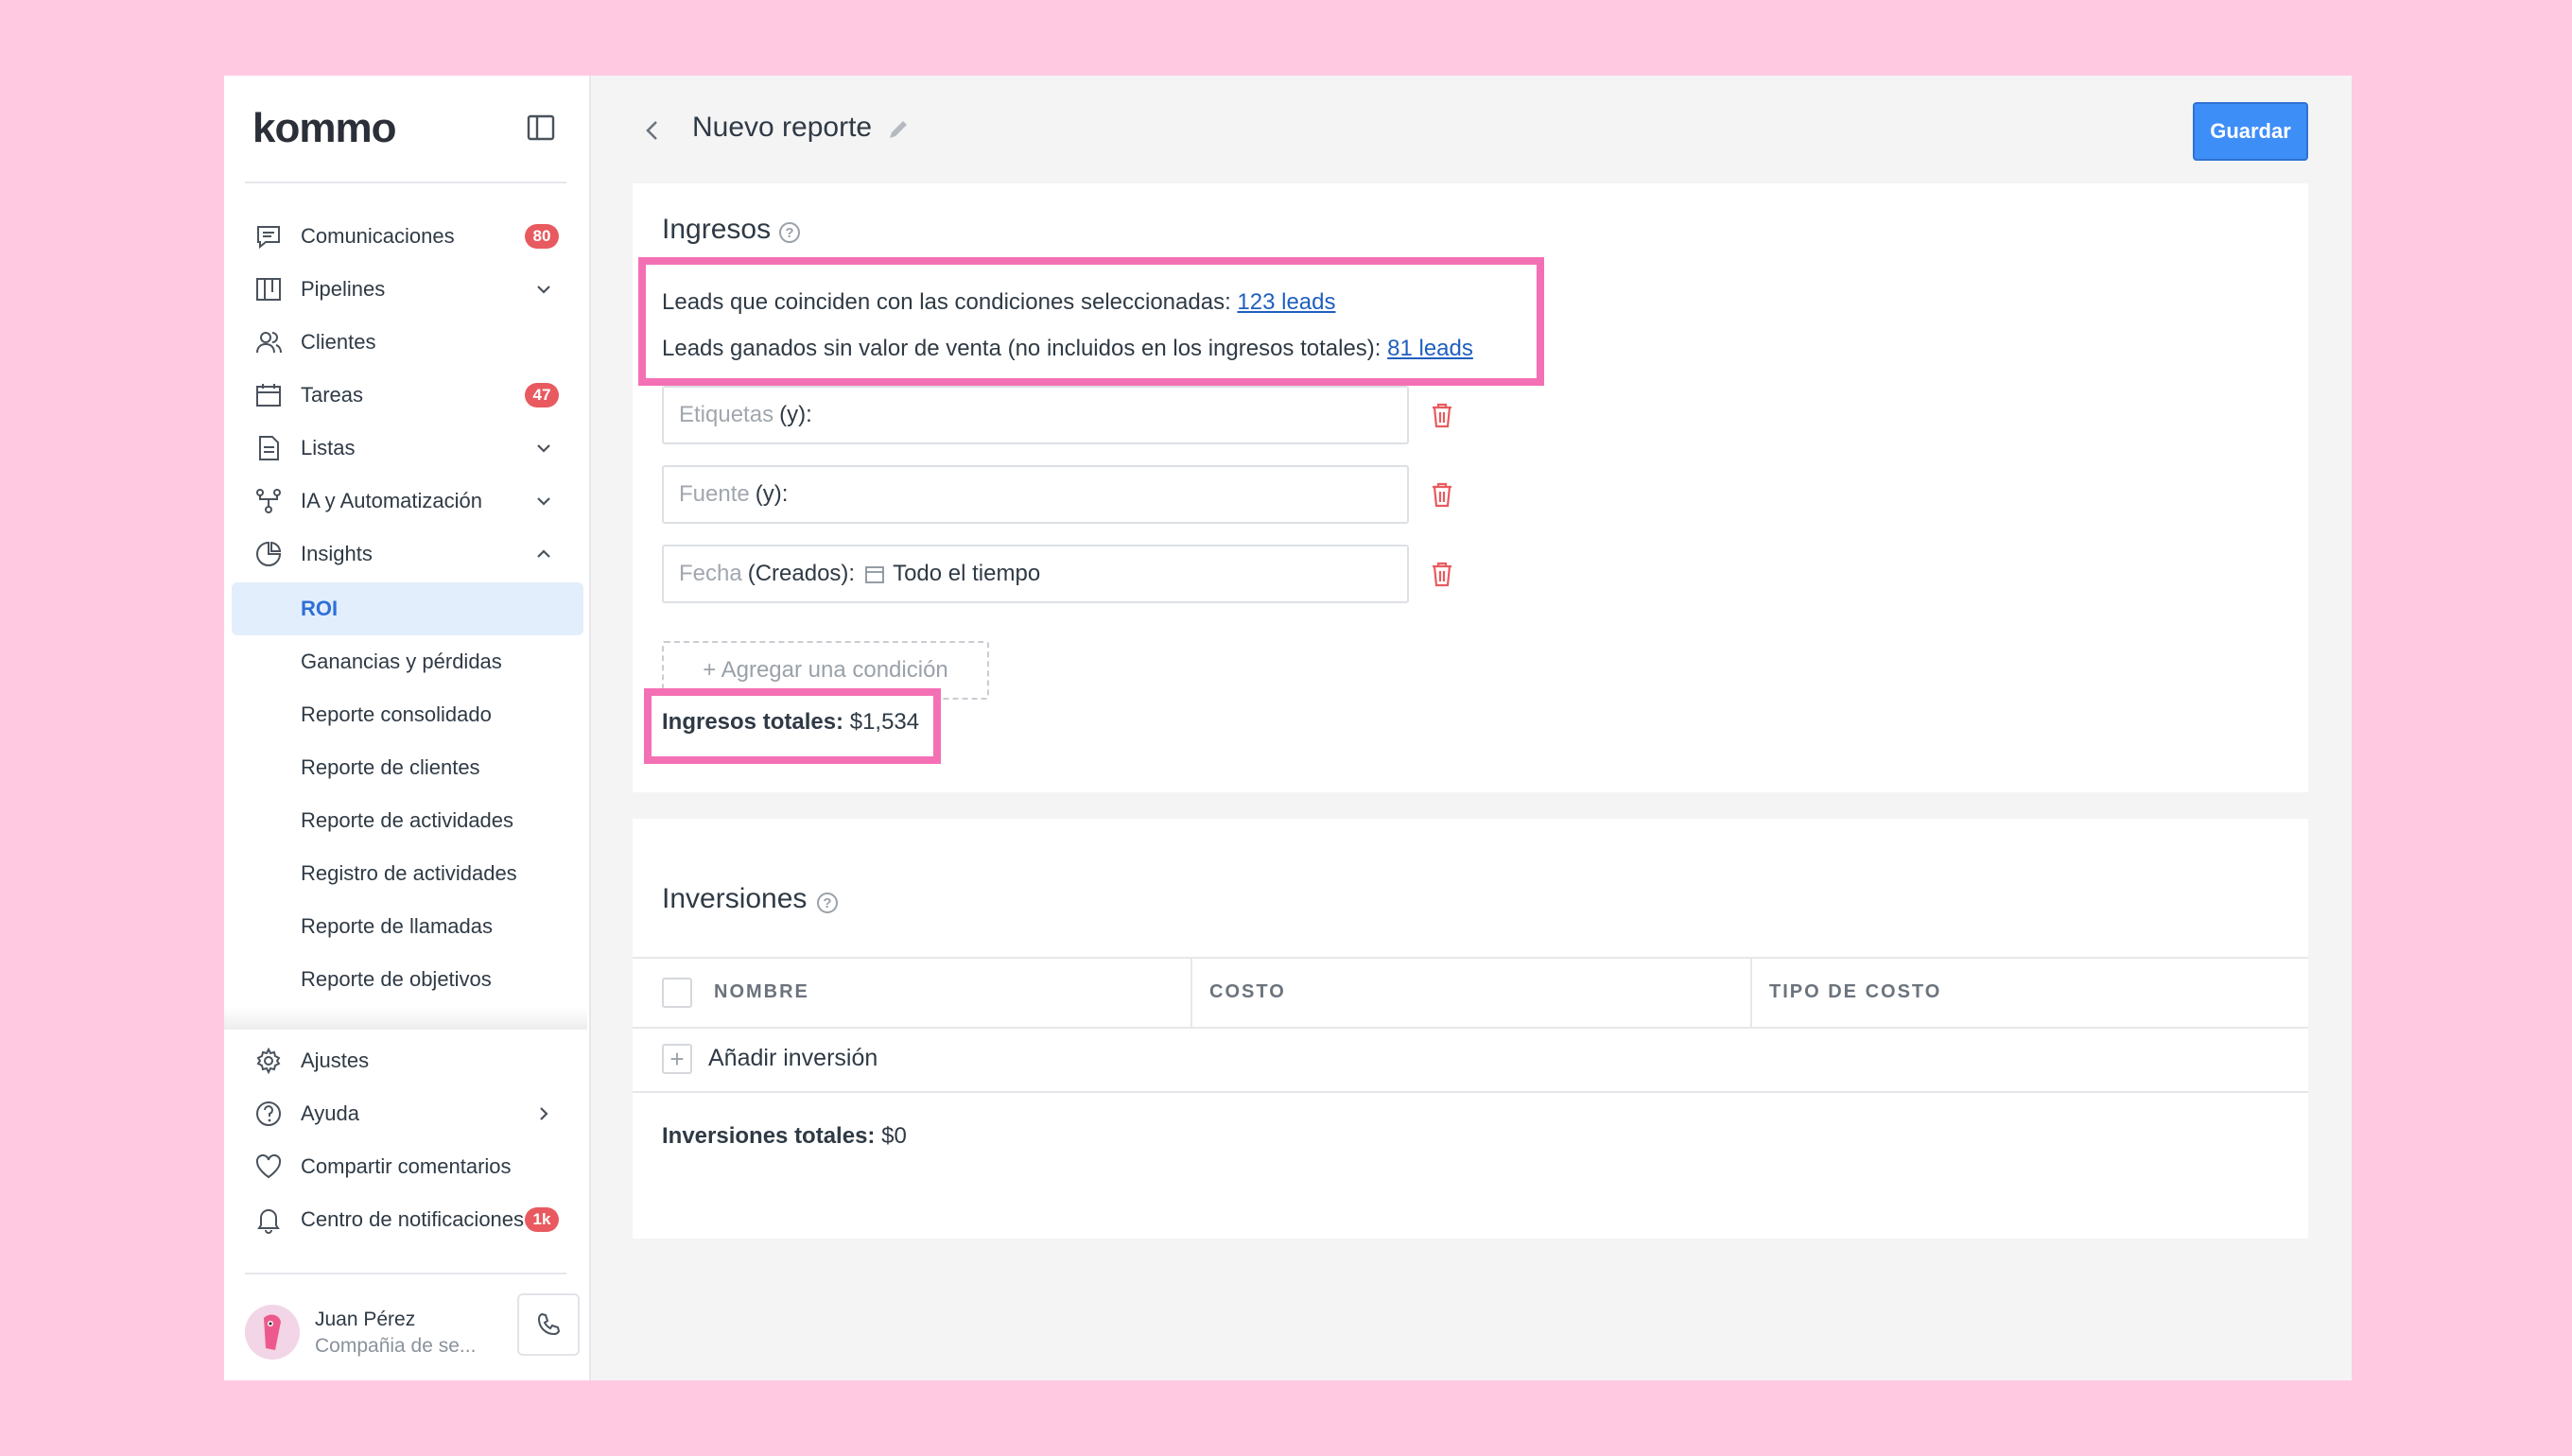 The width and height of the screenshot is (2572, 1456). Describe the element at coordinates (396, 714) in the screenshot. I see `subitem-label: Reporte consolidado` at that location.